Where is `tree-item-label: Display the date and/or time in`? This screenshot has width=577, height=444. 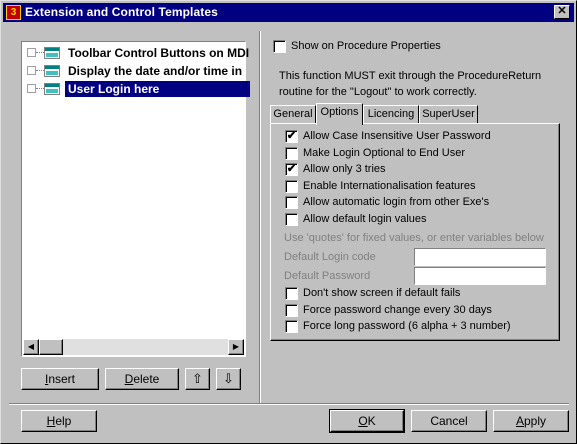 tree-item-label: Display the date and/or time in is located at coordinates (155, 71).